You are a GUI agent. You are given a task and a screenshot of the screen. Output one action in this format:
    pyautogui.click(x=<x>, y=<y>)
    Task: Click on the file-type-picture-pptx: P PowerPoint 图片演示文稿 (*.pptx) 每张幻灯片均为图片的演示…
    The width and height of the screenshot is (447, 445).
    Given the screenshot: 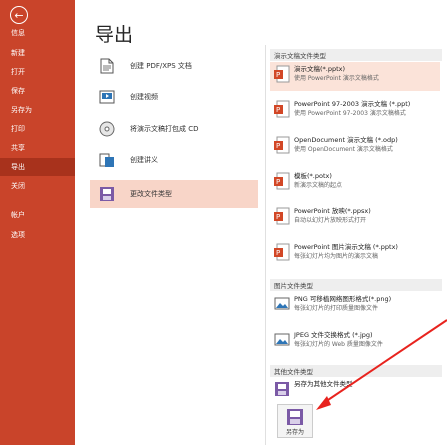 What is the action you would take?
    pyautogui.click(x=355, y=254)
    